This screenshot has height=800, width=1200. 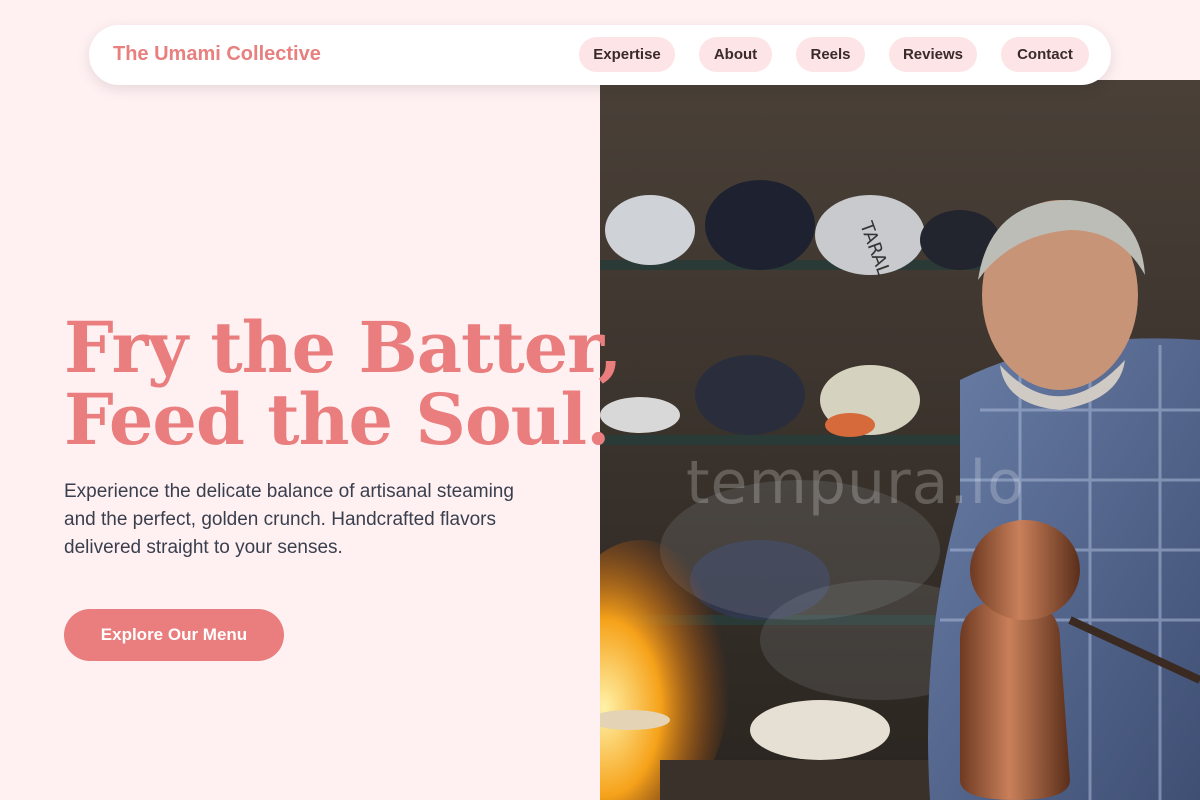 I want to click on headline-line-2: Feed the Soul., so click(x=337, y=419).